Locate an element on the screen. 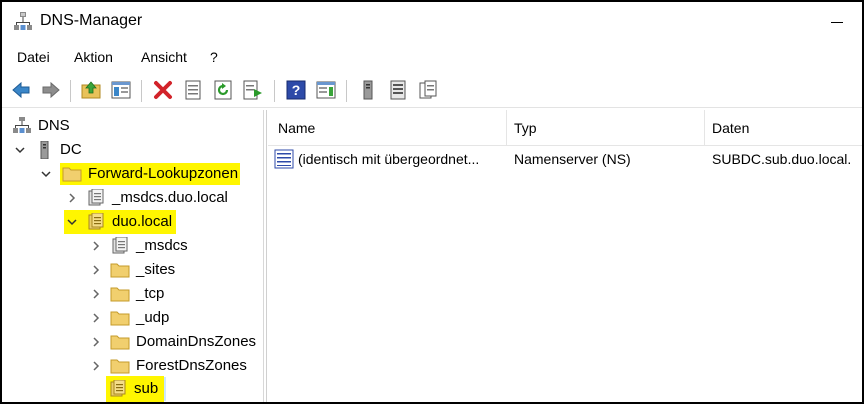  up-folder-icon is located at coordinates (91, 90).